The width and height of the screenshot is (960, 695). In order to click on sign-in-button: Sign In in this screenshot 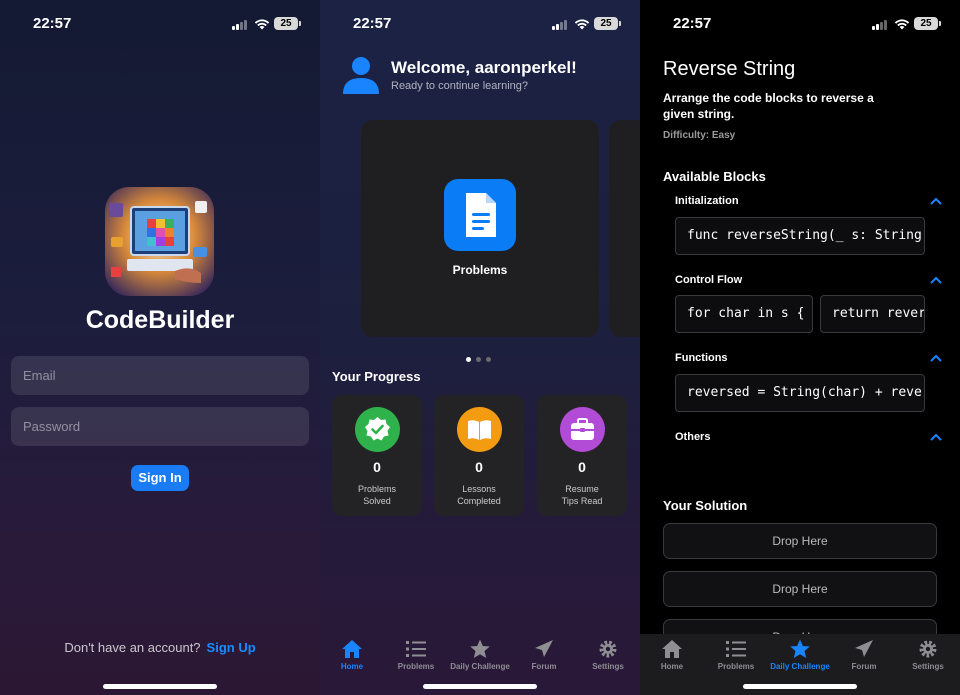, I will do `click(160, 478)`.